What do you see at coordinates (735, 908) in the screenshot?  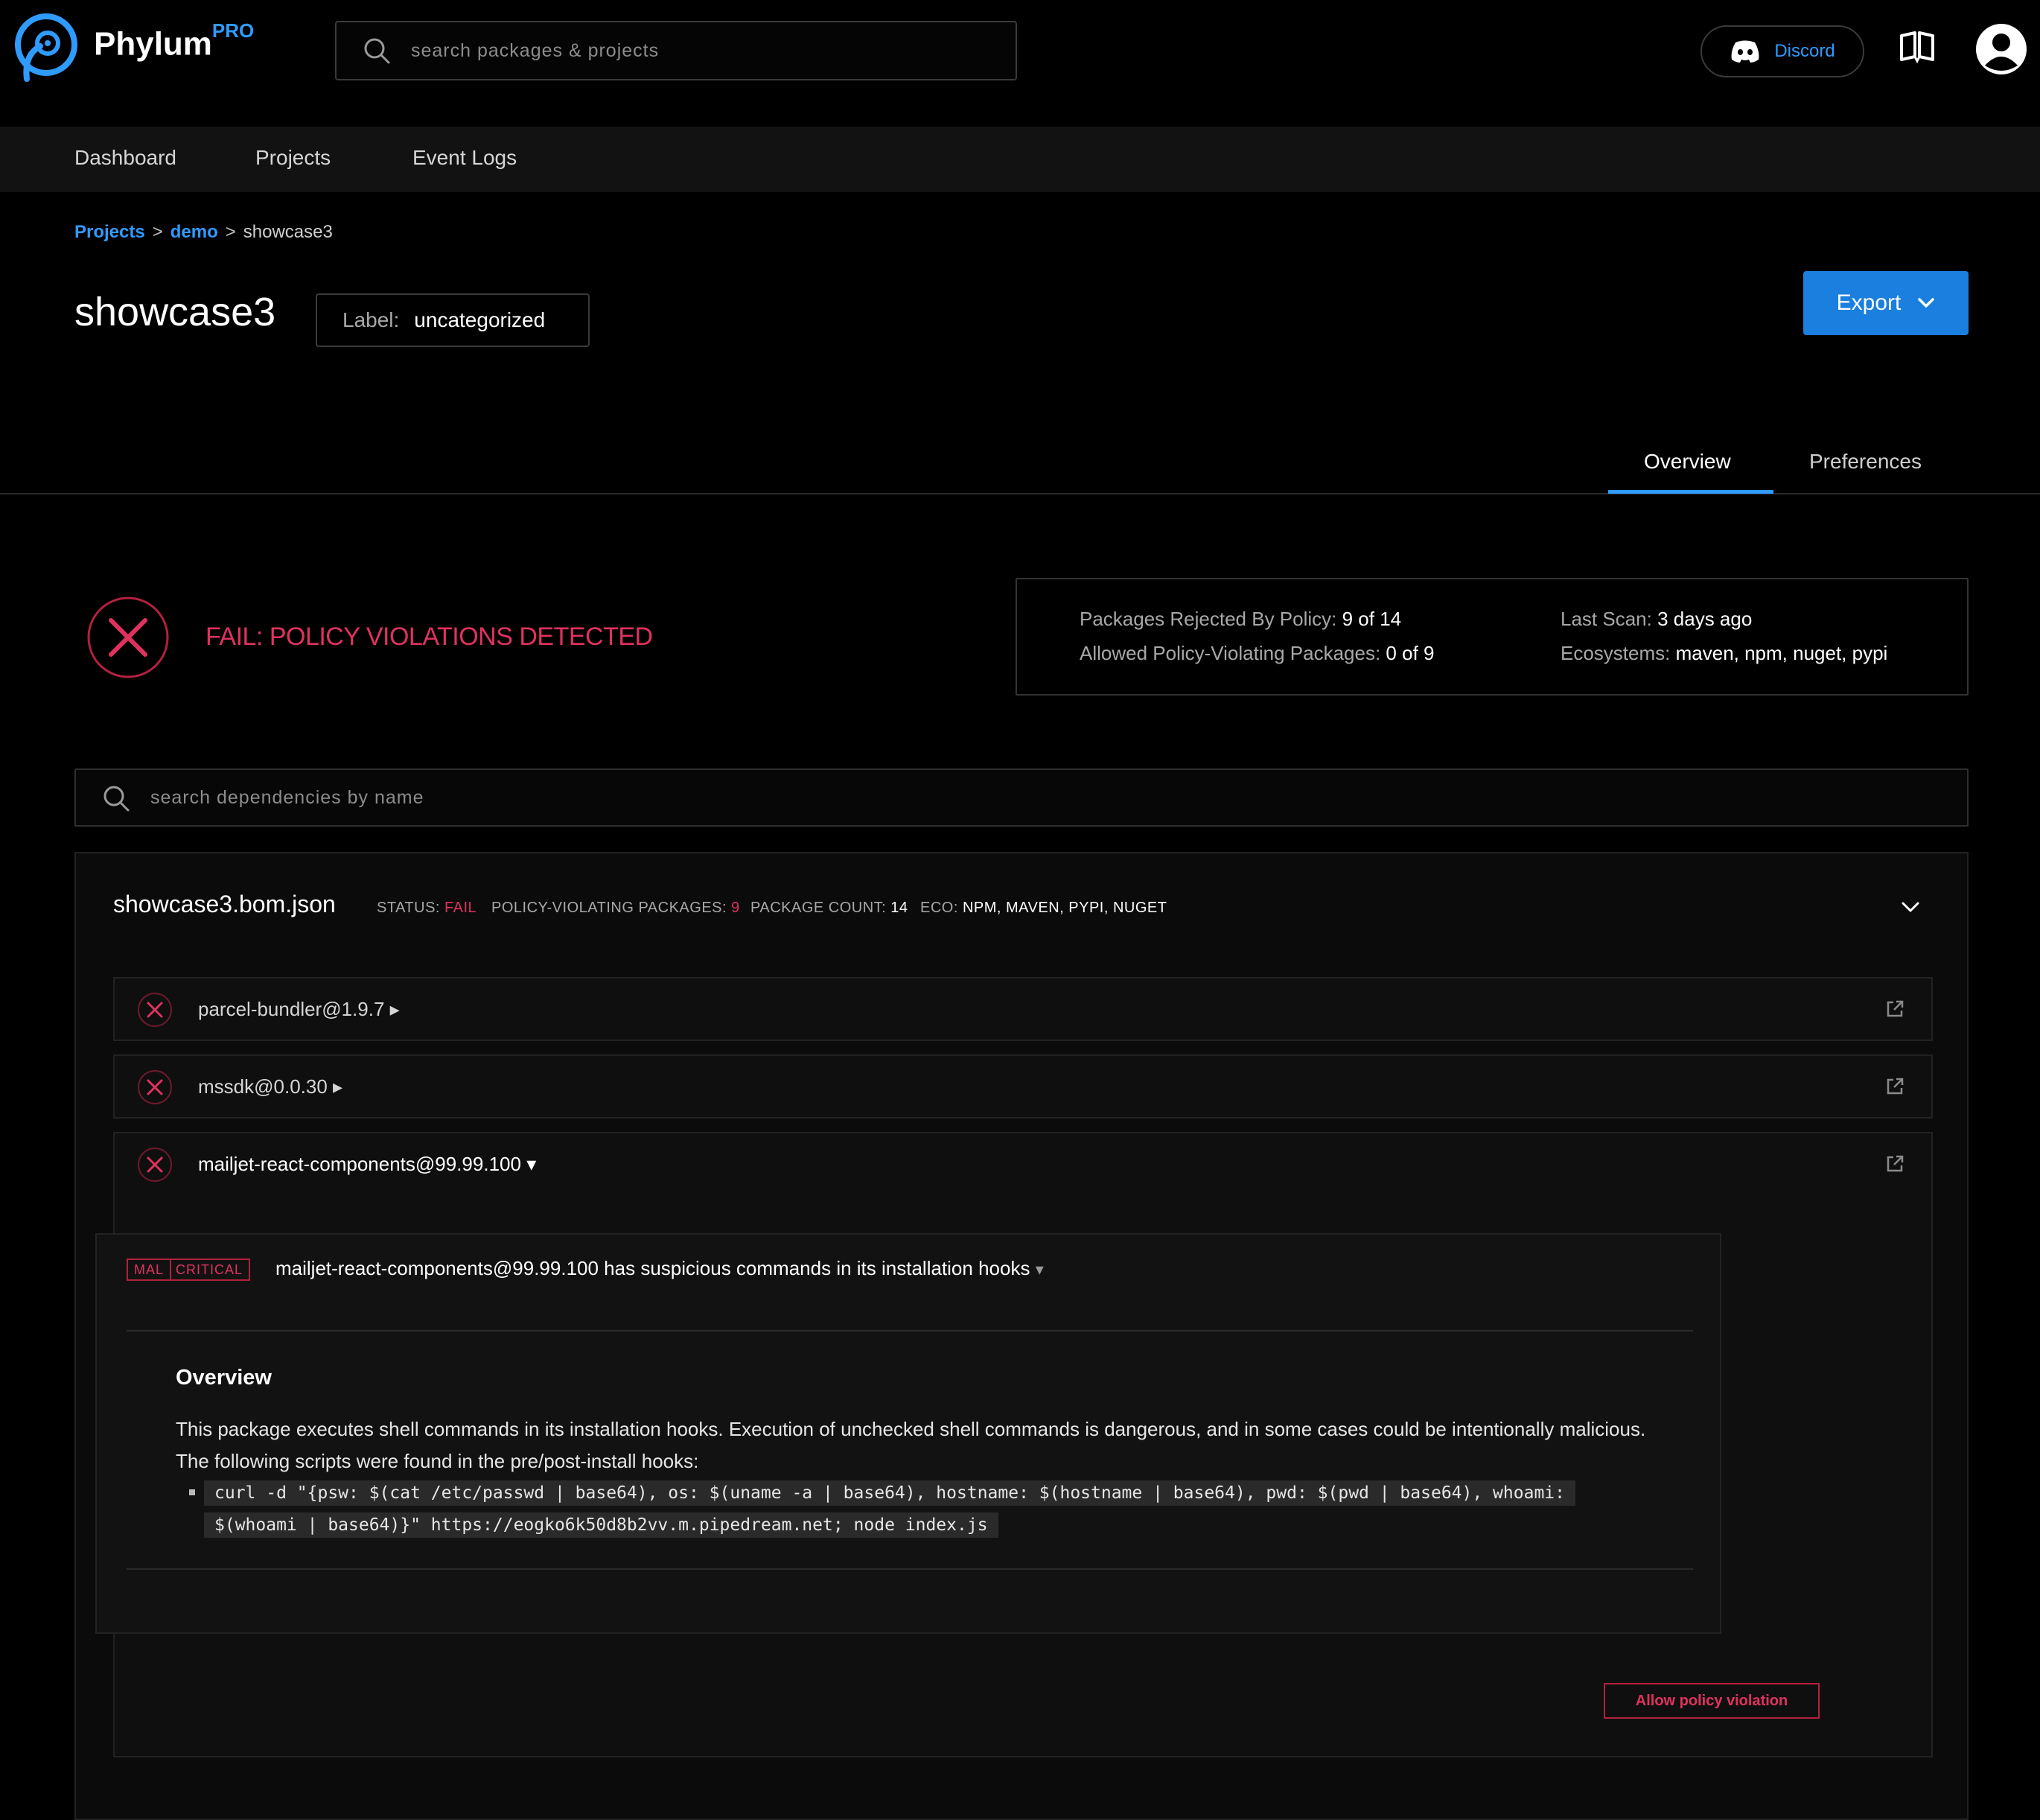 I see `file-violating-value: 9` at bounding box center [735, 908].